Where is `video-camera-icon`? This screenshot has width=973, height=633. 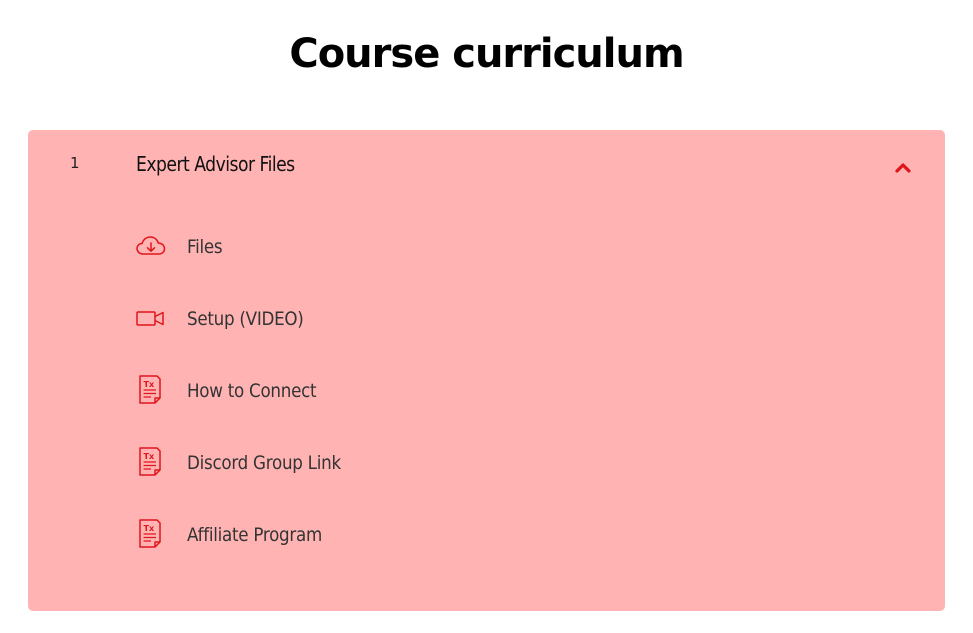
video-camera-icon is located at coordinates (150, 318).